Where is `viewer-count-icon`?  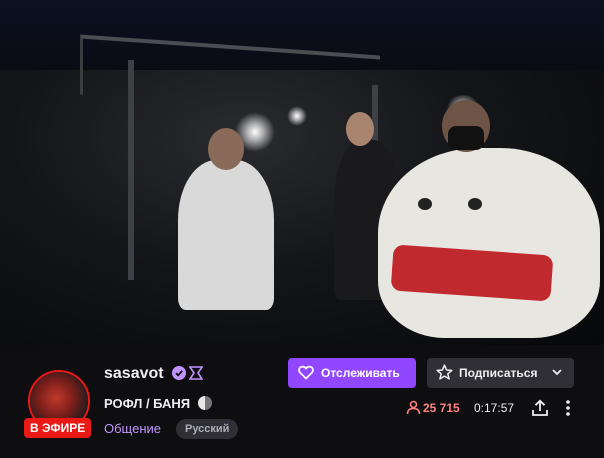 viewer-count-icon is located at coordinates (413, 410).